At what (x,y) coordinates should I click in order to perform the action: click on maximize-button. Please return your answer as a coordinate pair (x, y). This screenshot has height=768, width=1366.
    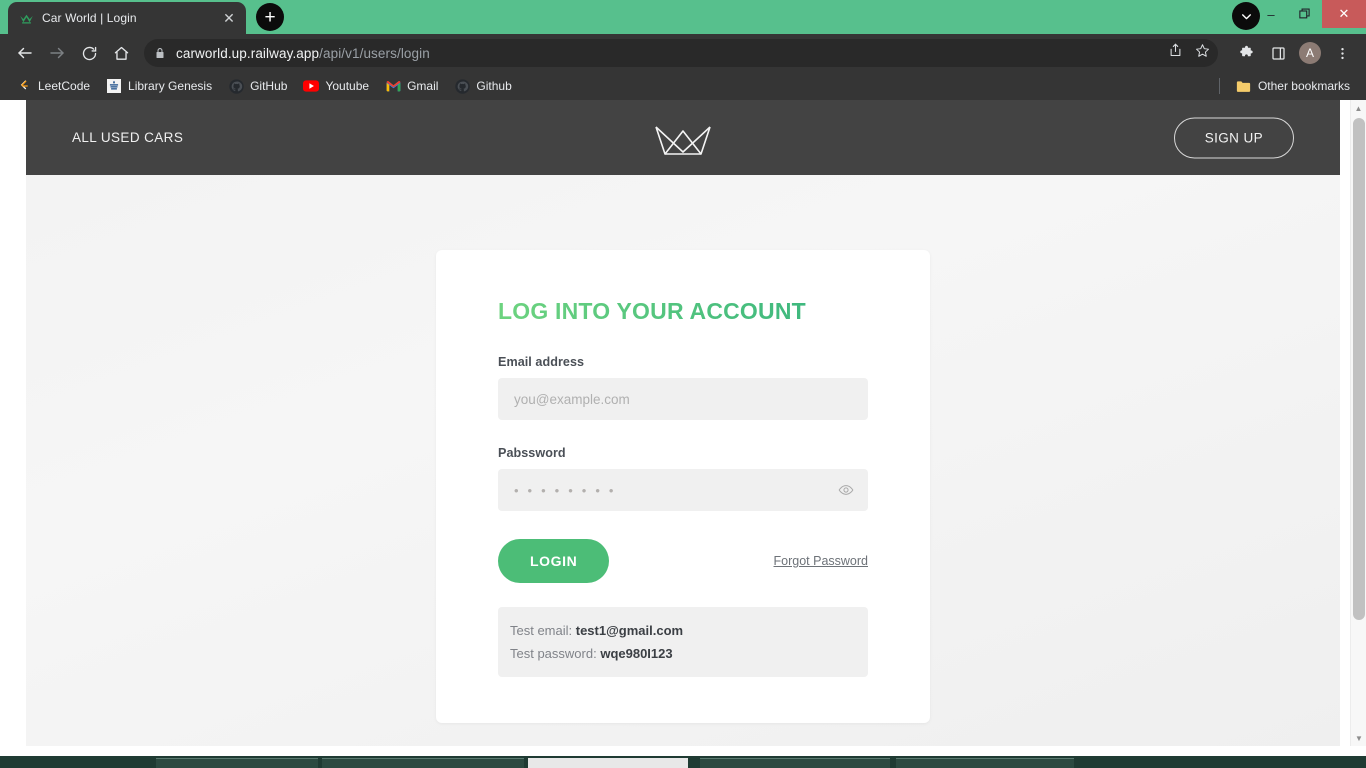
    Looking at the image, I should click on (1305, 14).